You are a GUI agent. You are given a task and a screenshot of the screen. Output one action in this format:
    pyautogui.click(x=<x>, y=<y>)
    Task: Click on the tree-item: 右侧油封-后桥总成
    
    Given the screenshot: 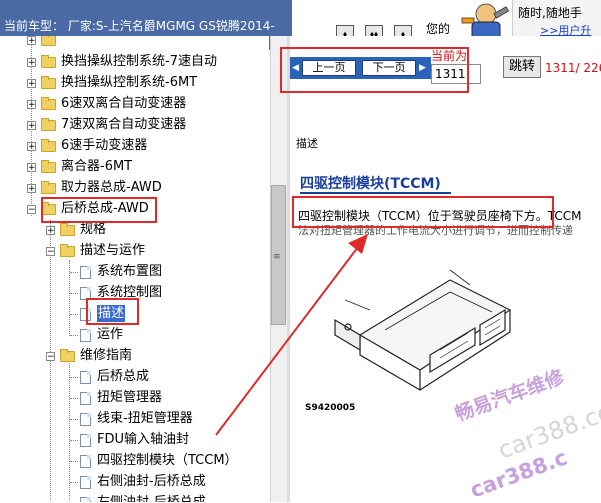 What is the action you would take?
    pyautogui.click(x=134, y=482)
    